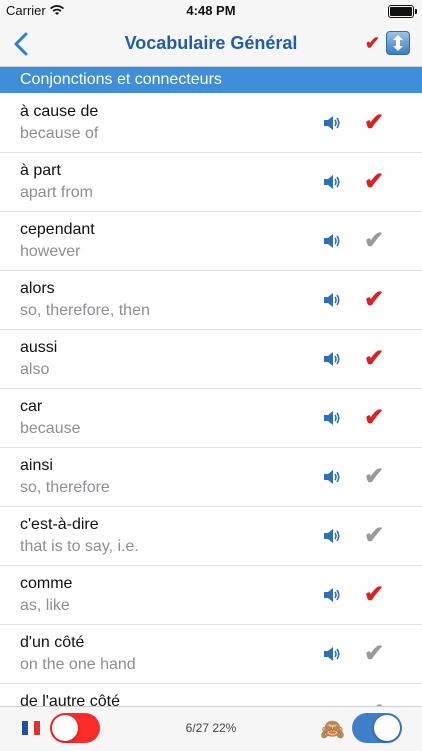  I want to click on french-word: alors, so click(37, 288).